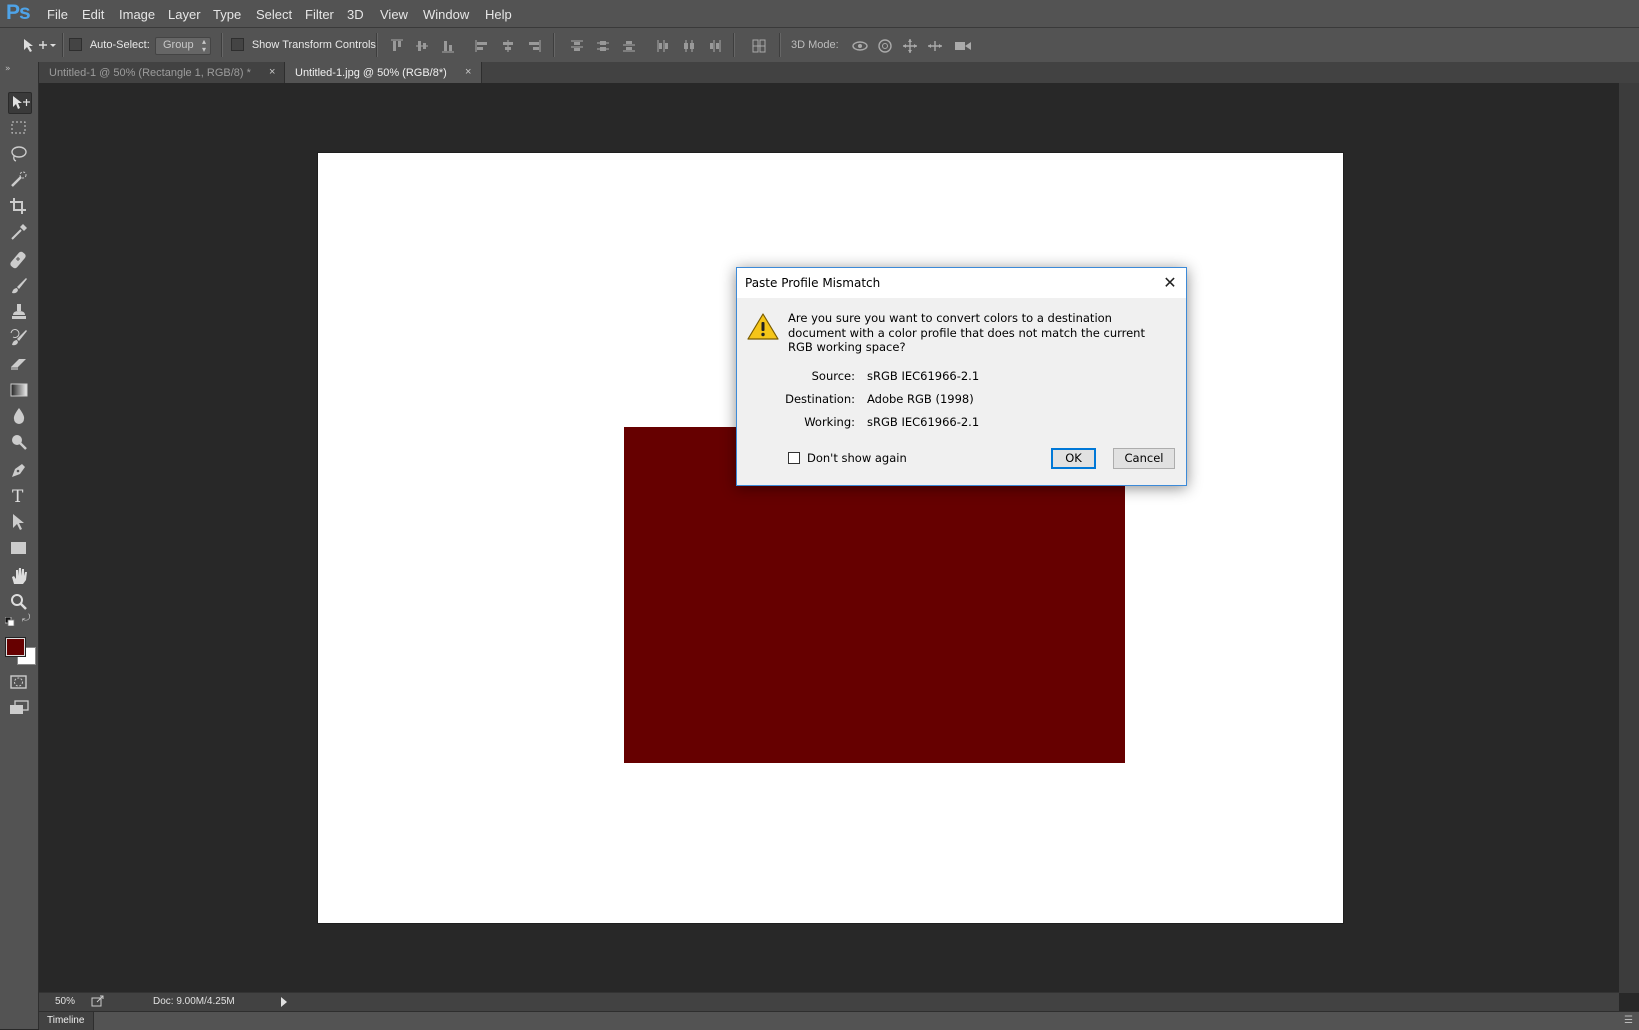 This screenshot has height=1030, width=1639. Describe the element at coordinates (963, 46) in the screenshot. I see `3d-scale-icon` at that location.